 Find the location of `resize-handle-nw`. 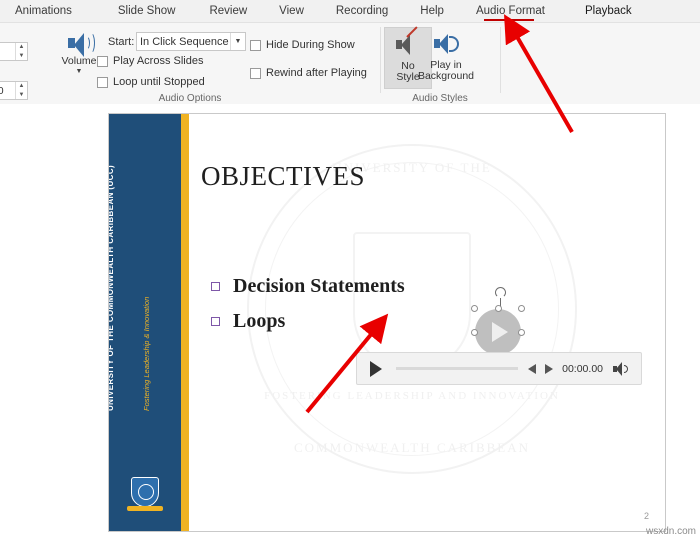

resize-handle-nw is located at coordinates (474, 308).